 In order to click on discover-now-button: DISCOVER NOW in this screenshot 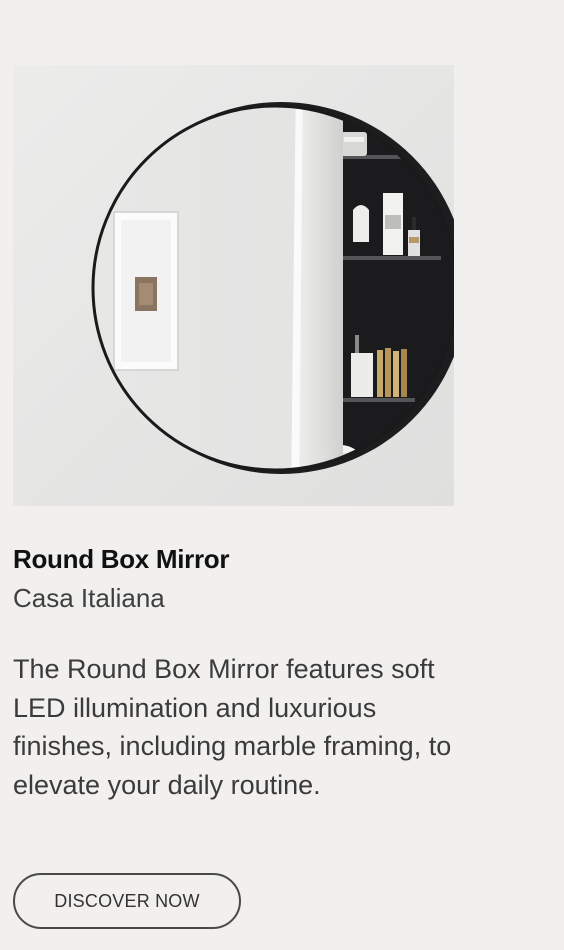, I will do `click(127, 901)`.